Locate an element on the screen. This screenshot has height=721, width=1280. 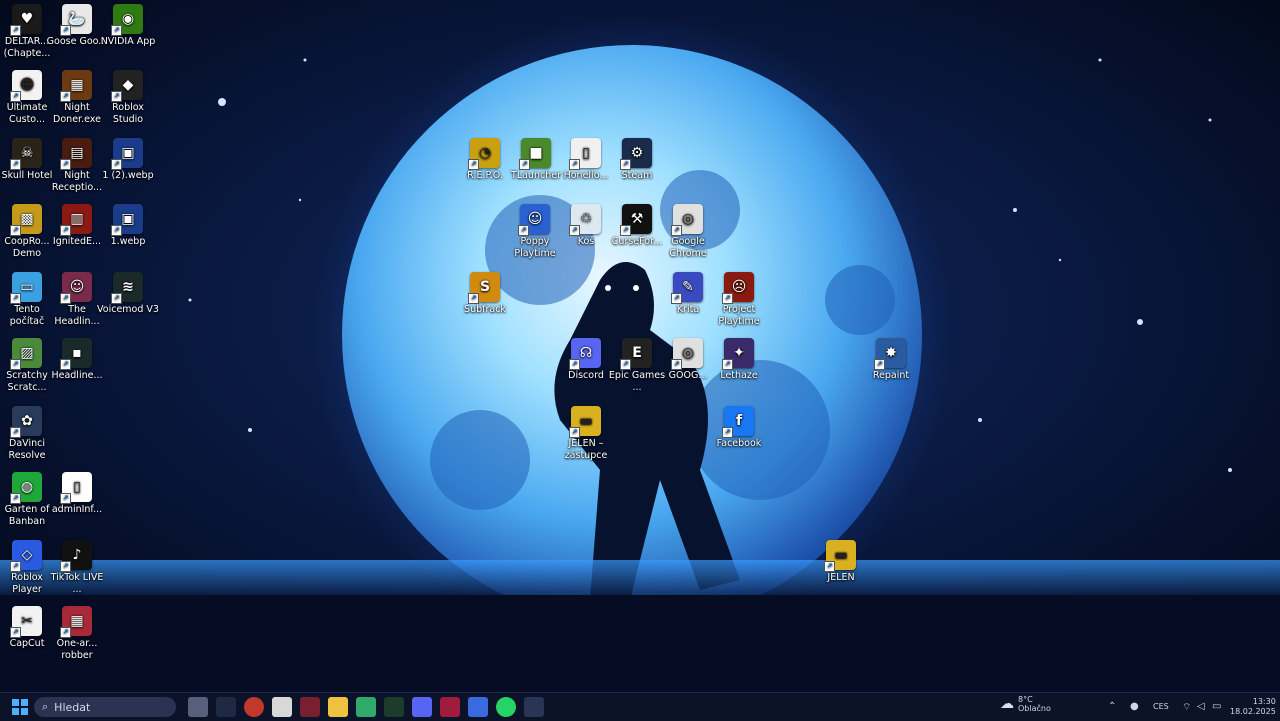
whatsapp-icon is located at coordinates (506, 707).